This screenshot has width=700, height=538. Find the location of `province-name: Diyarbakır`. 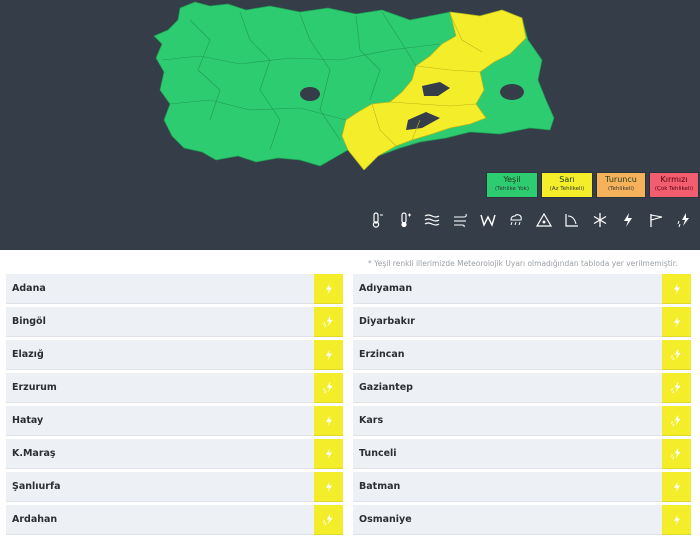

province-name: Diyarbakır is located at coordinates (507, 322).